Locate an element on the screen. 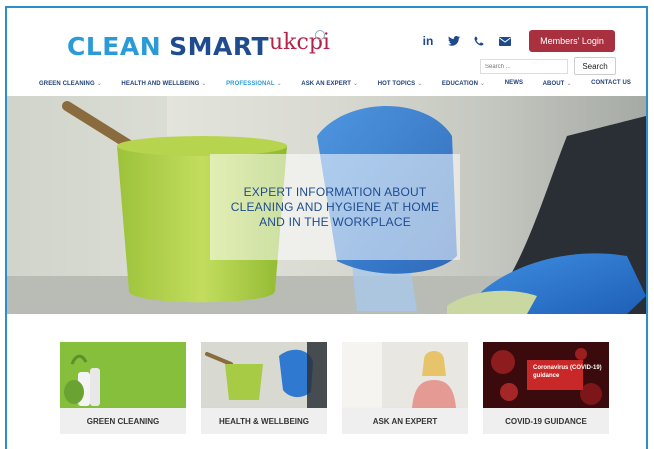 The width and height of the screenshot is (654, 449). nav-item-professional: PROFESSIONAL ⌄ is located at coordinates (254, 83).